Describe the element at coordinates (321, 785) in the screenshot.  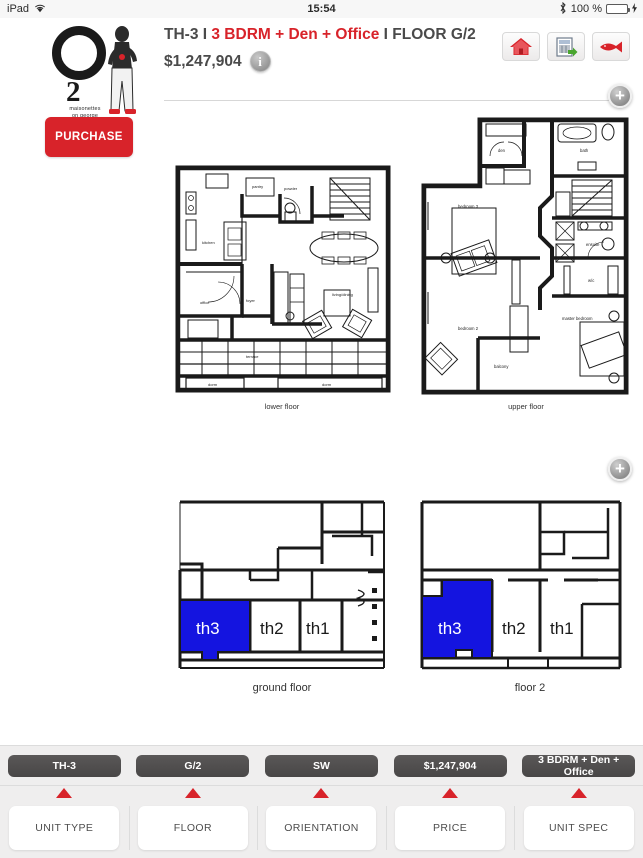
I see `filter-bar-divider` at that location.